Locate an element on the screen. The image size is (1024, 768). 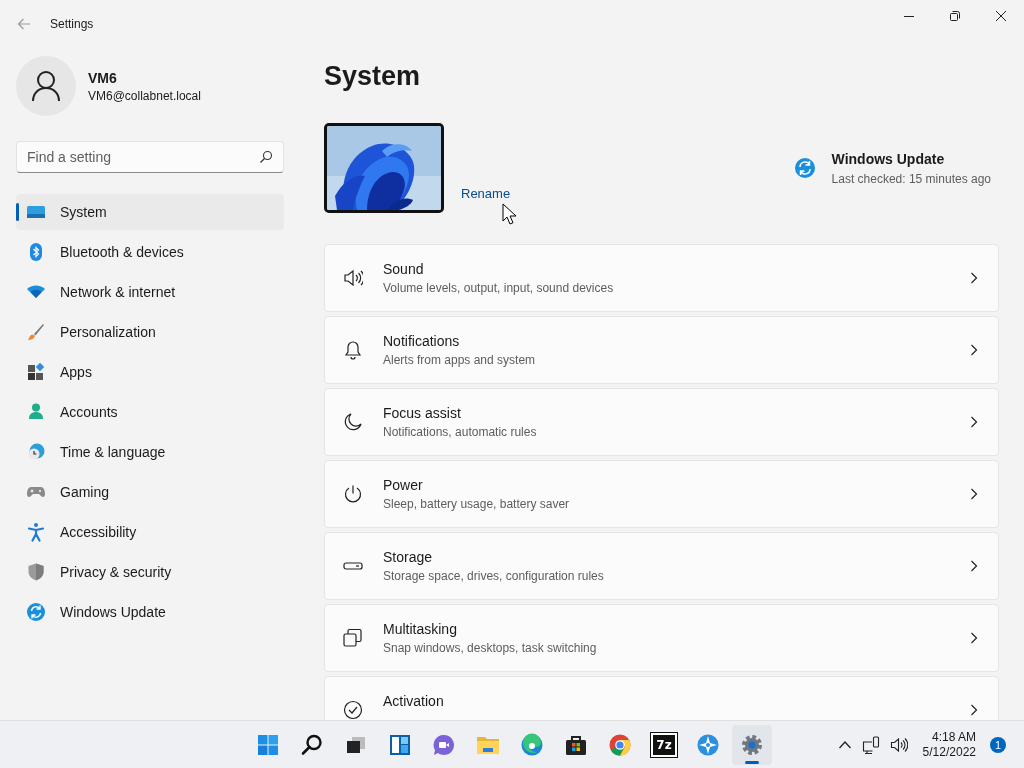
sidebar-item: System is located at coordinates (150, 212).